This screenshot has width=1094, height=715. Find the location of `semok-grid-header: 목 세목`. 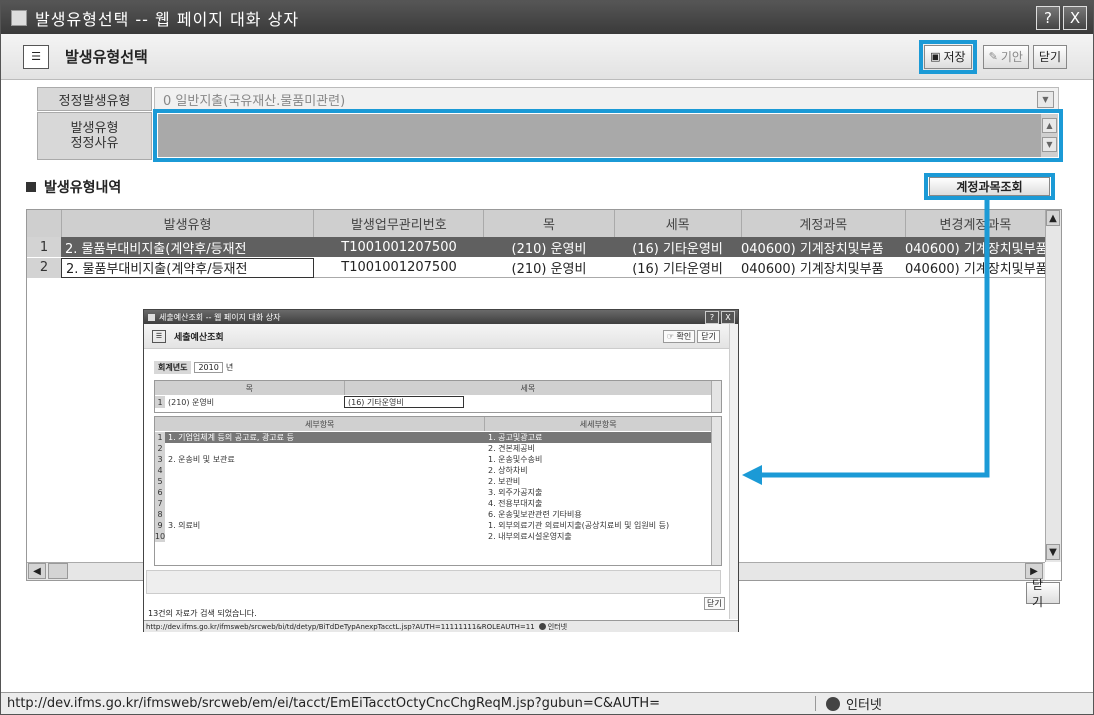

semok-grid-header: 목 세목 is located at coordinates (433, 388).